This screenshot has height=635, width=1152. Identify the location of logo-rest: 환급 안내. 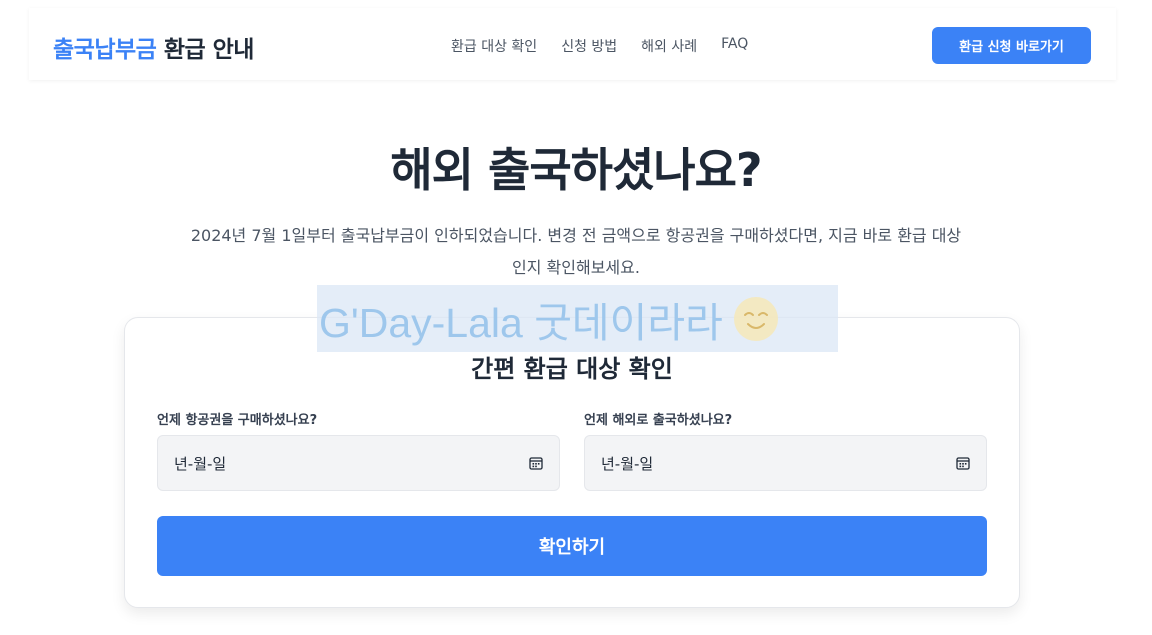
(205, 50).